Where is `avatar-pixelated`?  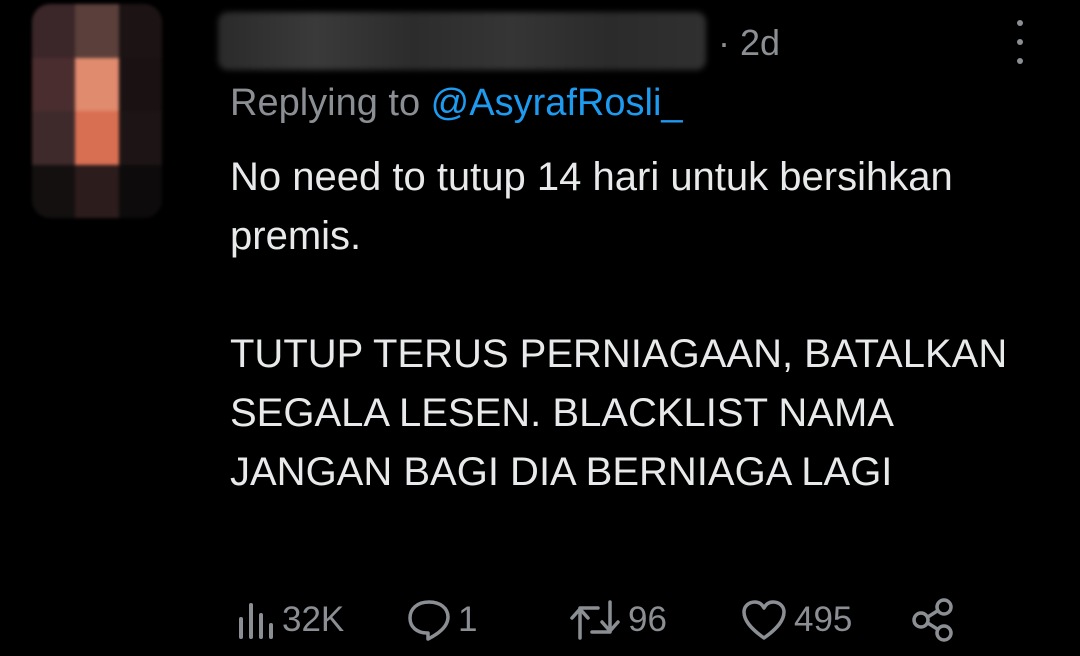 avatar-pixelated is located at coordinates (97, 111).